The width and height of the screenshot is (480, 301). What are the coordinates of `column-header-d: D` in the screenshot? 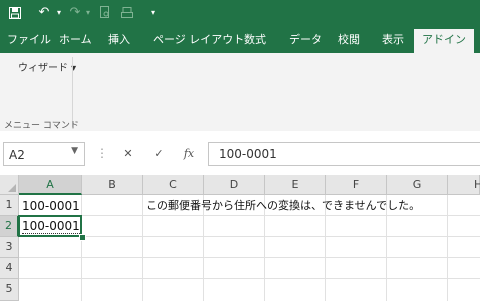 It's located at (234, 185).